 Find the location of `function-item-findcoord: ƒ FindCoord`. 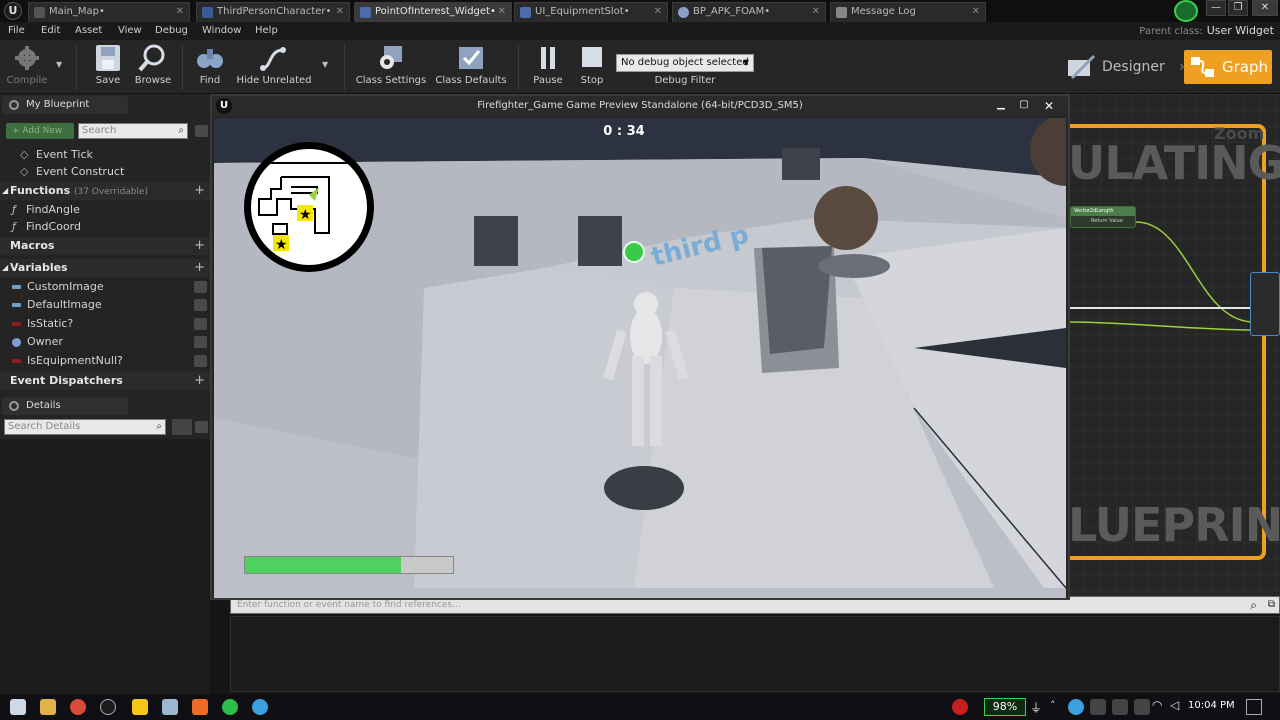

function-item-findcoord: ƒ FindCoord is located at coordinates (105, 227).